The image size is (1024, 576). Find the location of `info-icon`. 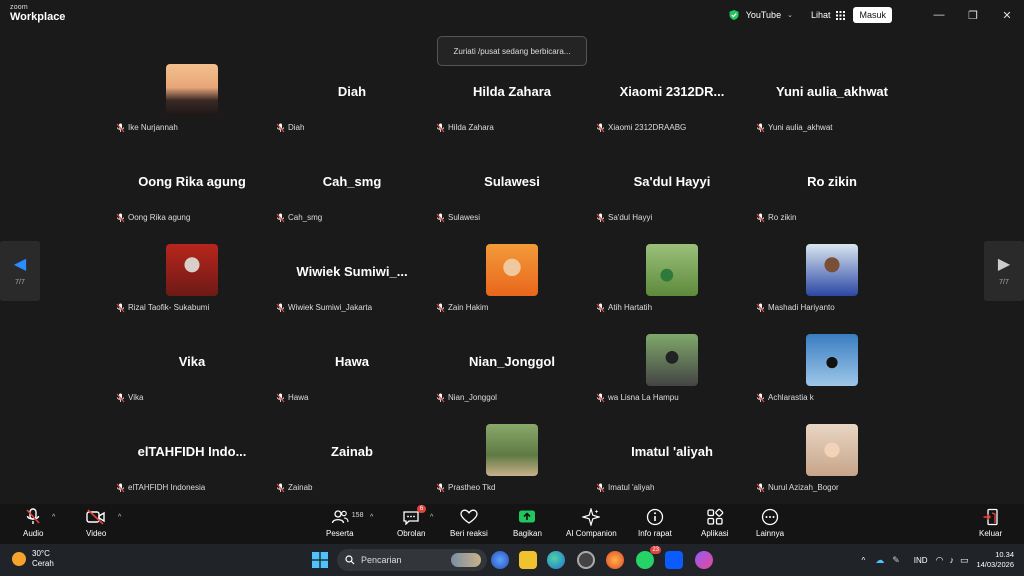

info-icon is located at coordinates (655, 517).